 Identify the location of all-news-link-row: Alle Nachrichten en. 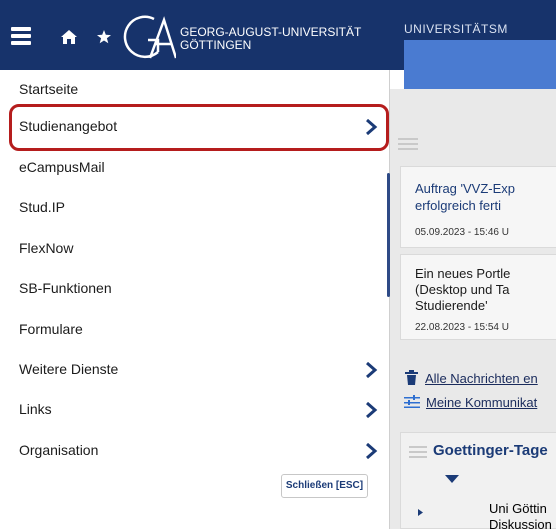
(471, 378).